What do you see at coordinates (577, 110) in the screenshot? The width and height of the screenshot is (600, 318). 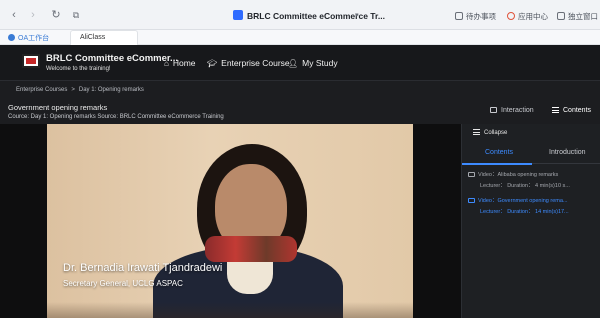 I see `contents-label: Contents` at bounding box center [577, 110].